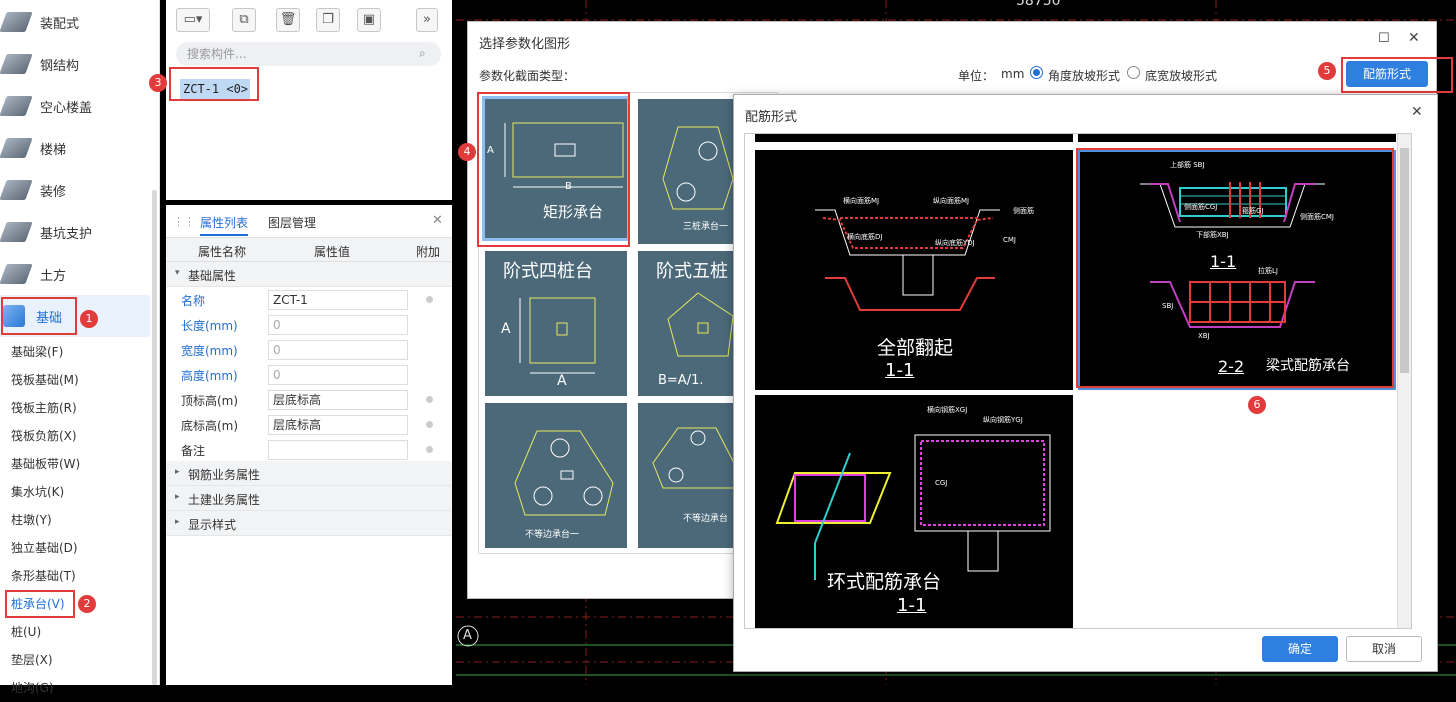 This screenshot has height=702, width=1456. Describe the element at coordinates (16, 148) in the screenshot. I see `stairs-icon` at that location.